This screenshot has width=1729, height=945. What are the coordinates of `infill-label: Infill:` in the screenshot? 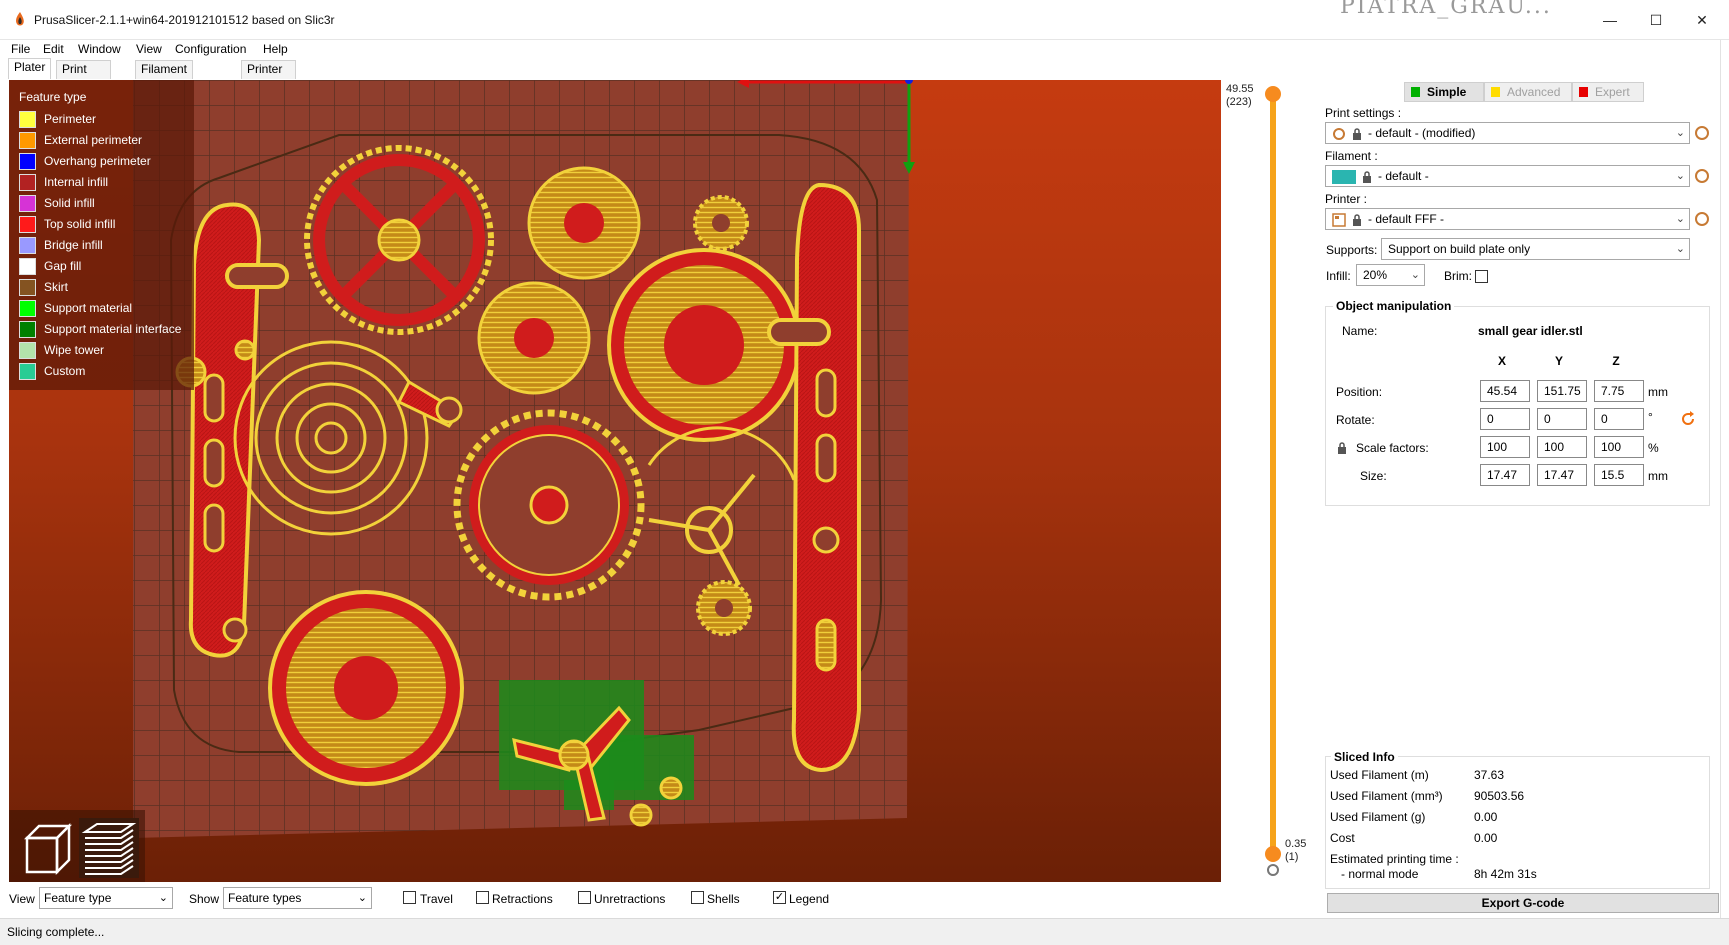 It's located at (1338, 276).